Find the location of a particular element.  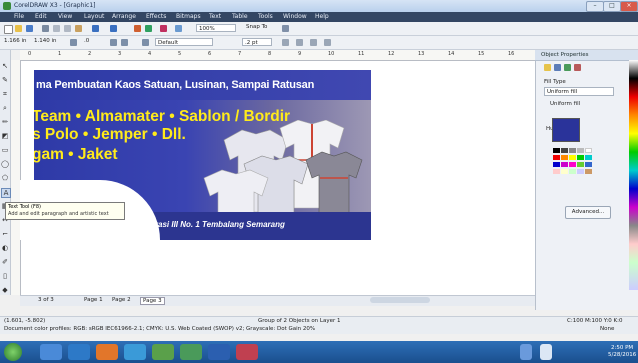

zoom-tool-icon: ⌕ is located at coordinates (5, 108).